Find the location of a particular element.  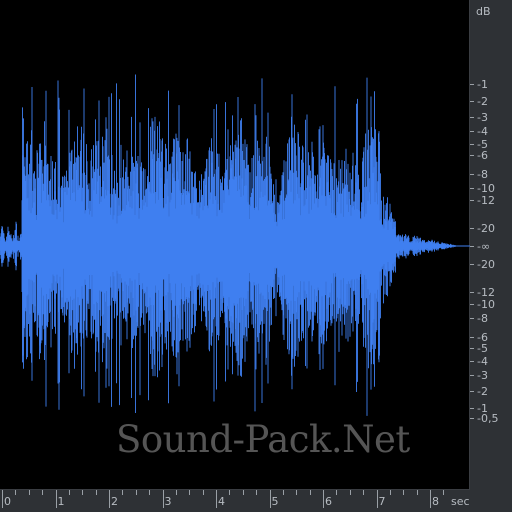

time-tick-label: 1 is located at coordinates (61, 501).